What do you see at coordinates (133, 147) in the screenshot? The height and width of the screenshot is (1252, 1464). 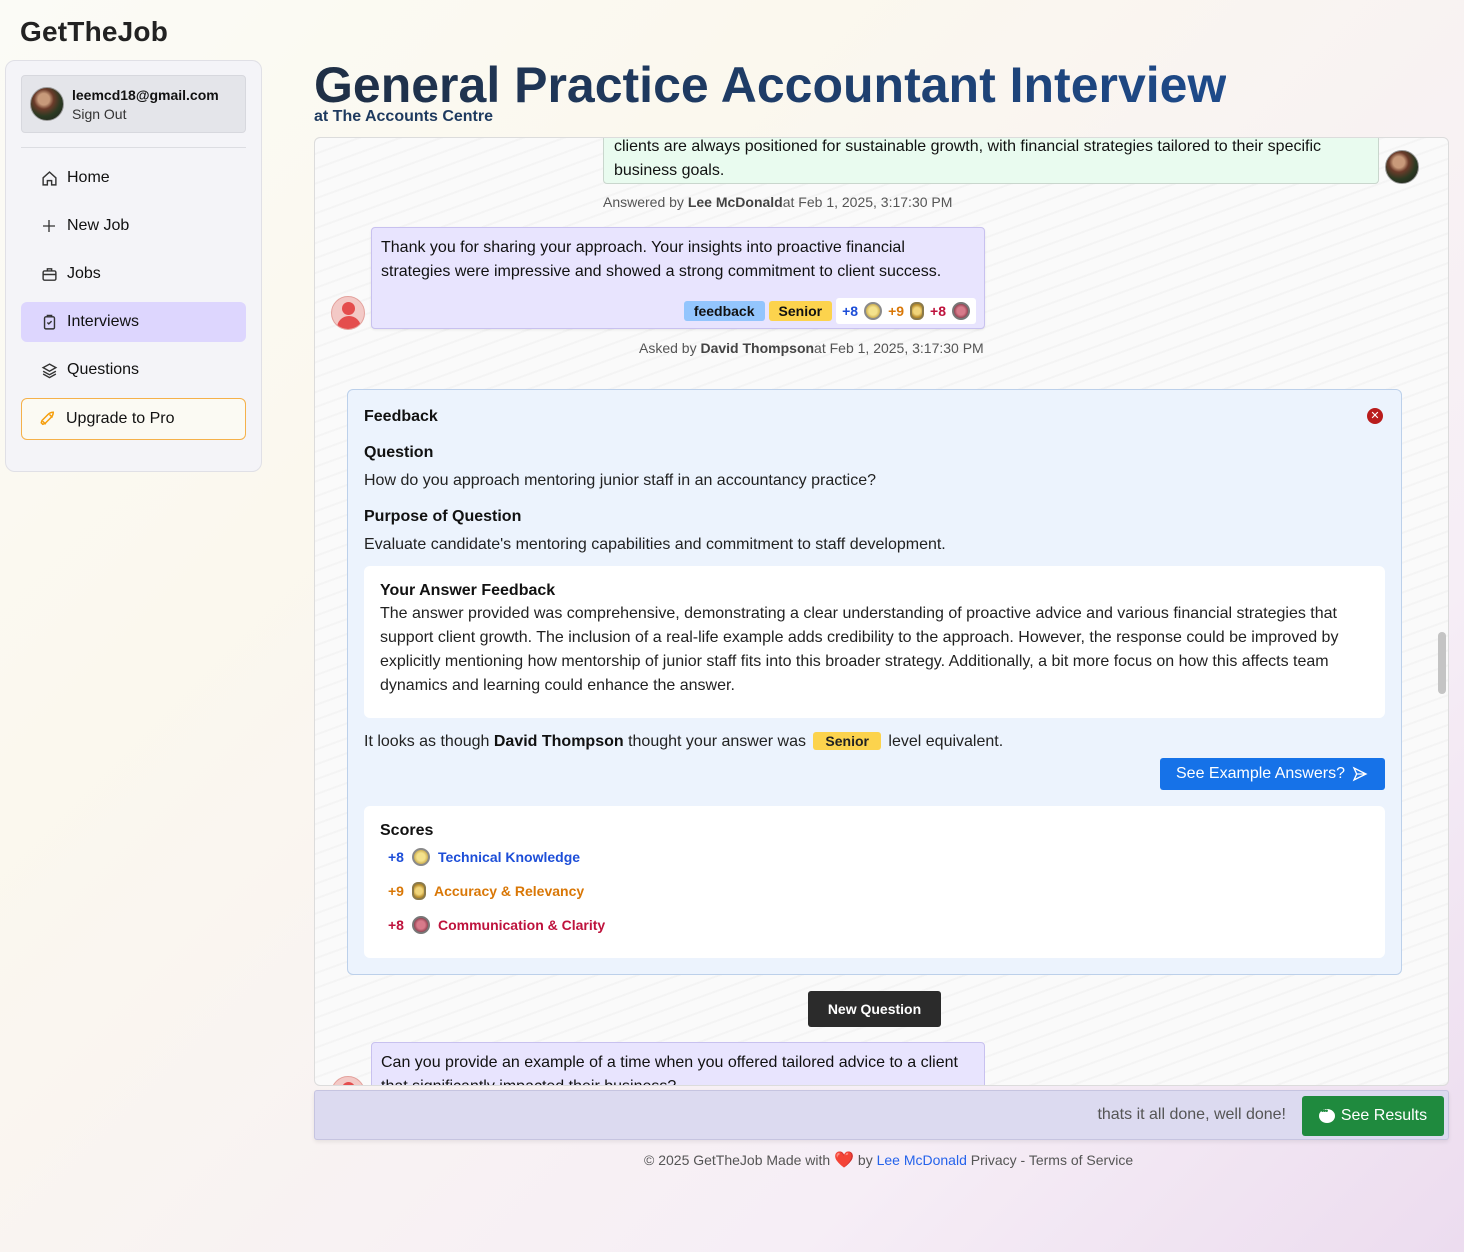 I see `divider` at bounding box center [133, 147].